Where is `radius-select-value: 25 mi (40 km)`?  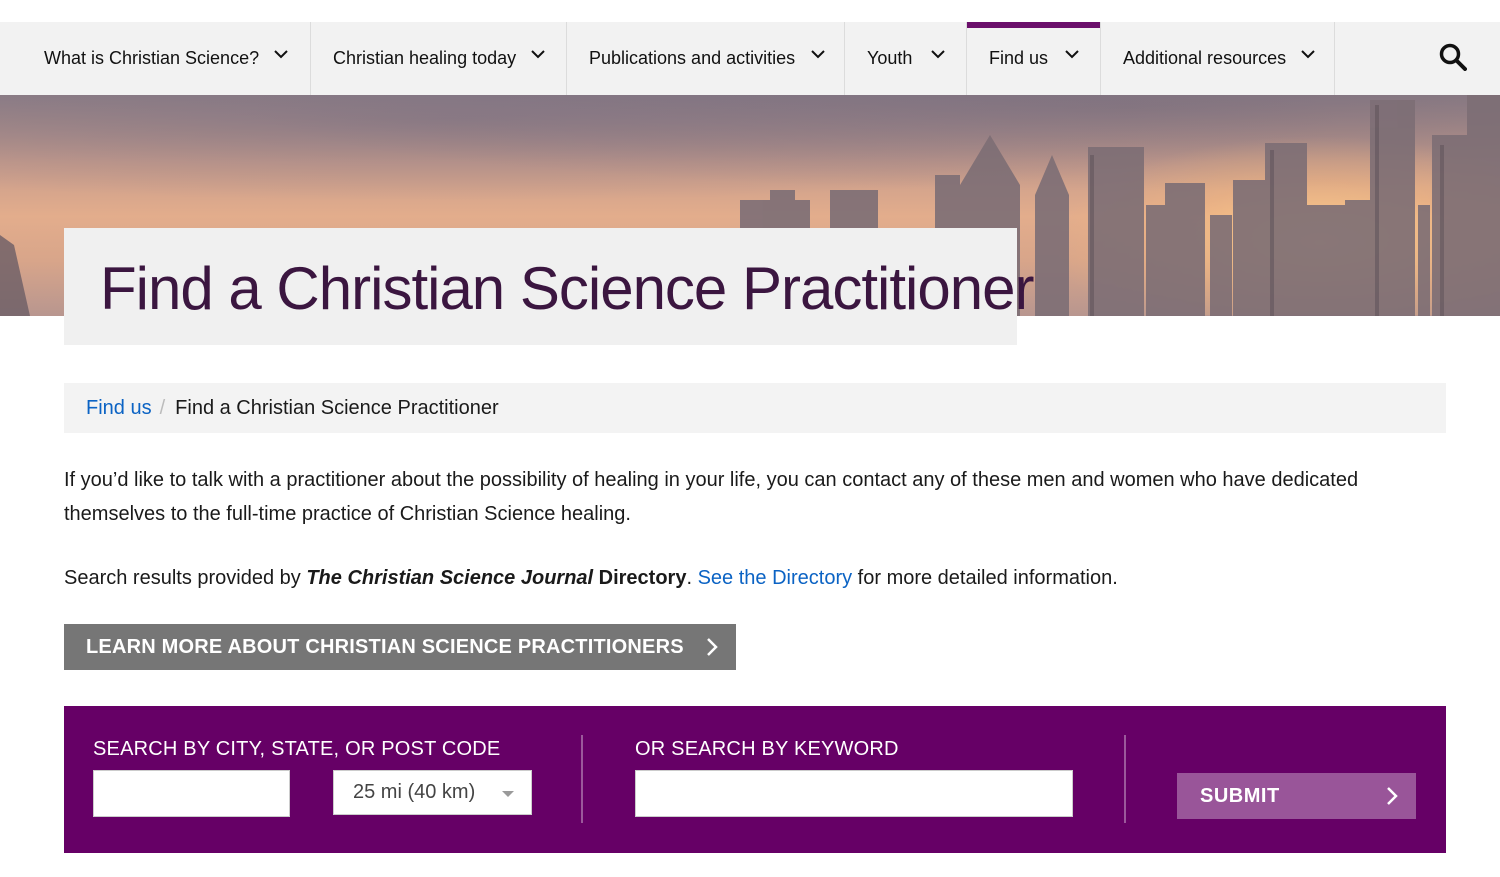 radius-select-value: 25 mi (40 km) is located at coordinates (414, 792).